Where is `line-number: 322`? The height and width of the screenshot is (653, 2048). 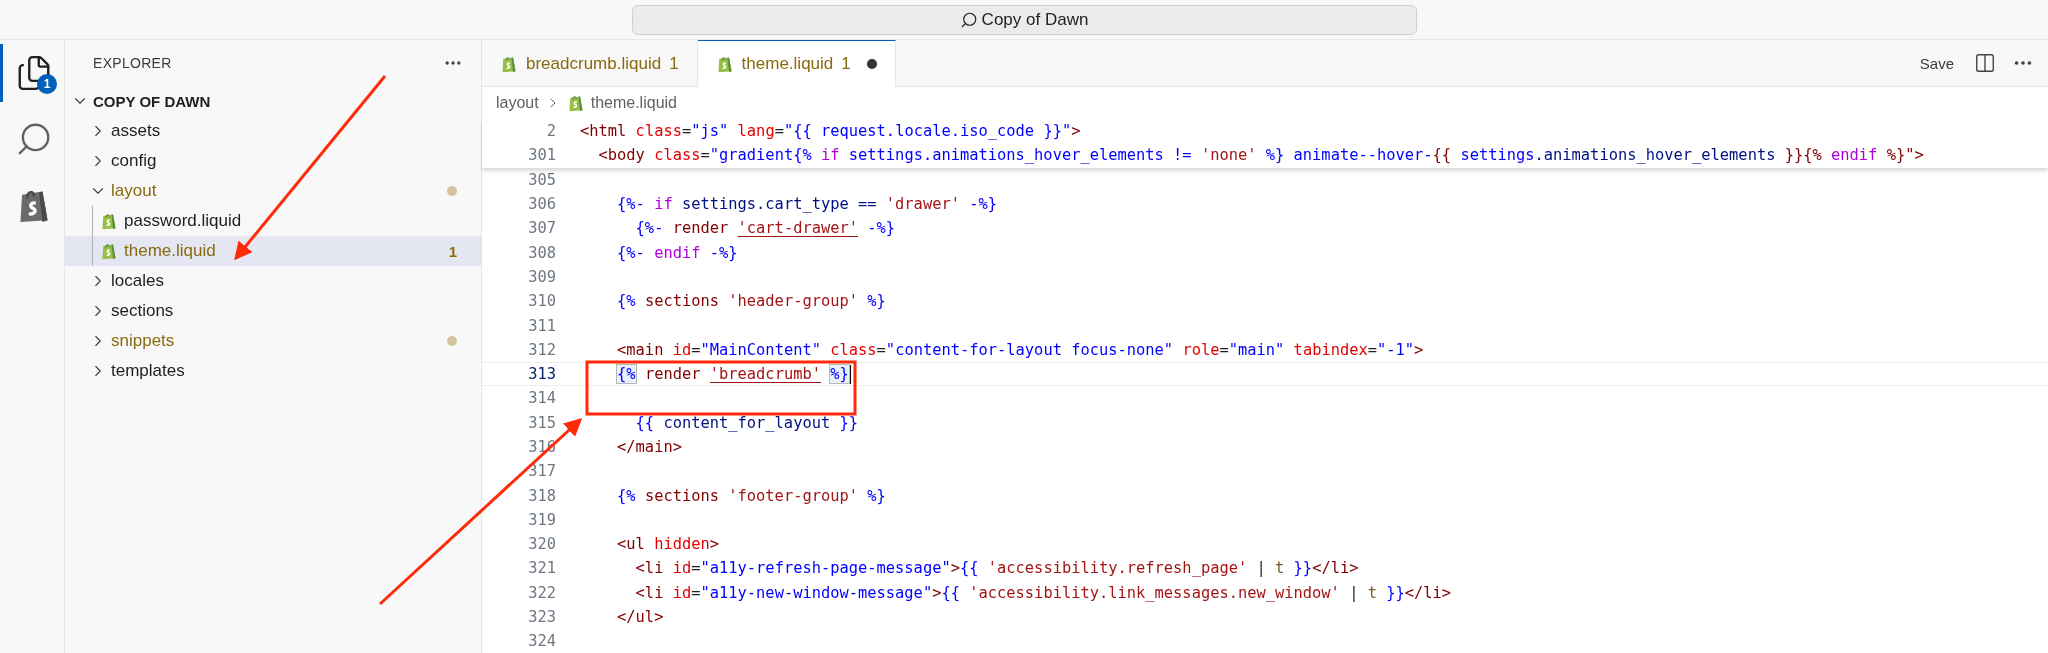
line-number: 322 is located at coordinates (541, 592).